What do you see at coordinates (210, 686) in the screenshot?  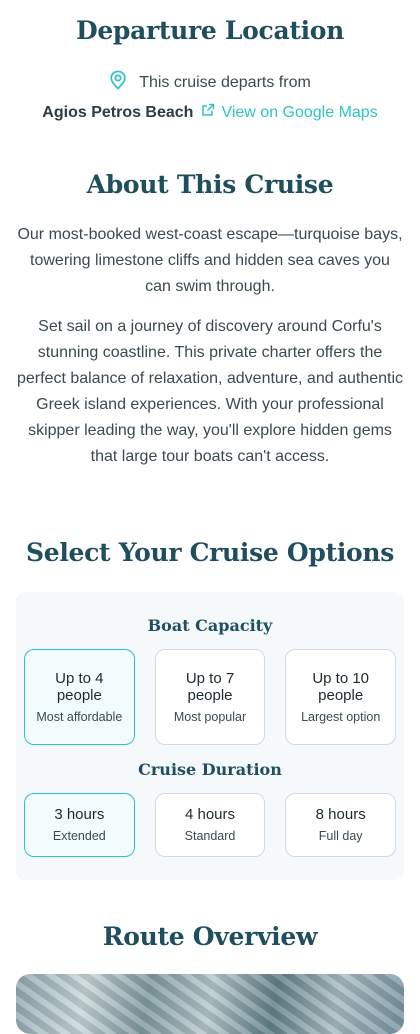 I see `option-label: Up to 7 people` at bounding box center [210, 686].